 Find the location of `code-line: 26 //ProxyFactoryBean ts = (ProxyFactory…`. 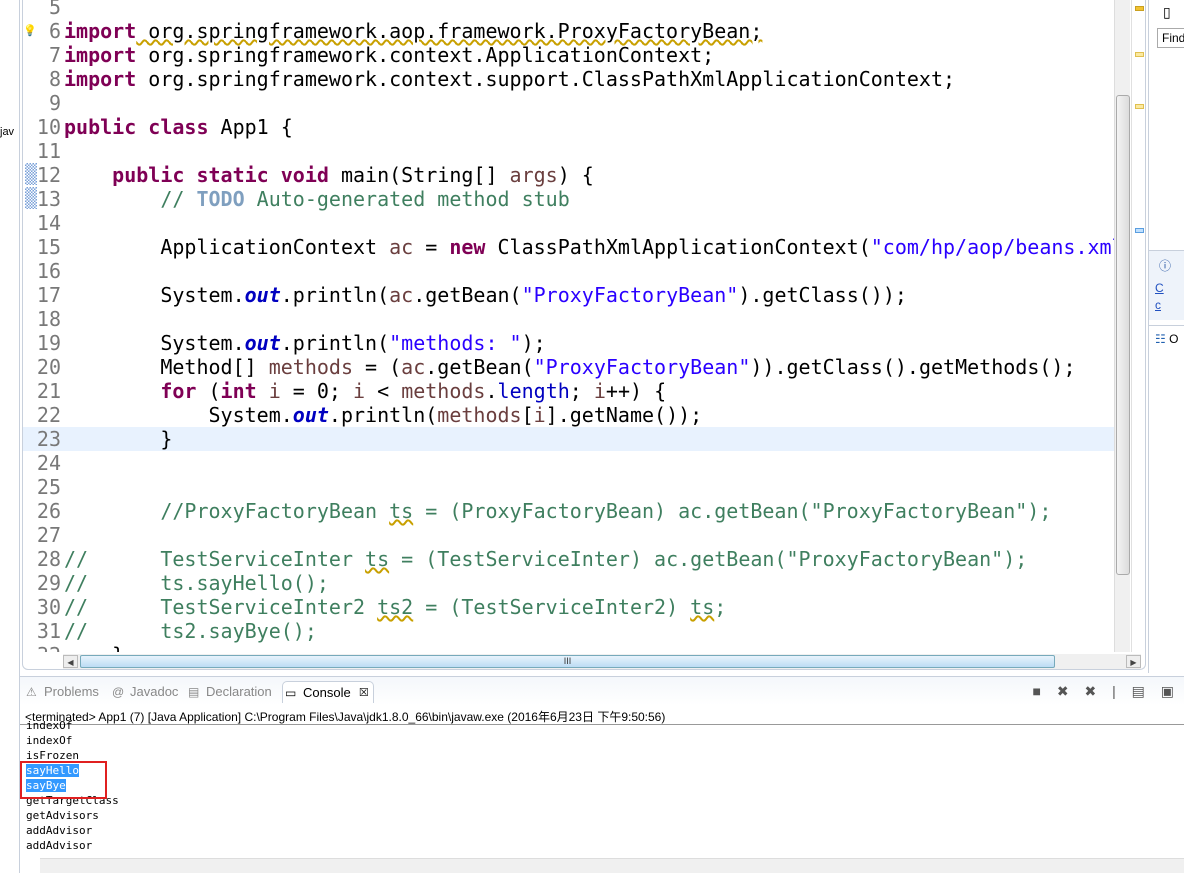

code-line: 26 //ProxyFactoryBean ts = (ProxyFactory… is located at coordinates (568, 511).